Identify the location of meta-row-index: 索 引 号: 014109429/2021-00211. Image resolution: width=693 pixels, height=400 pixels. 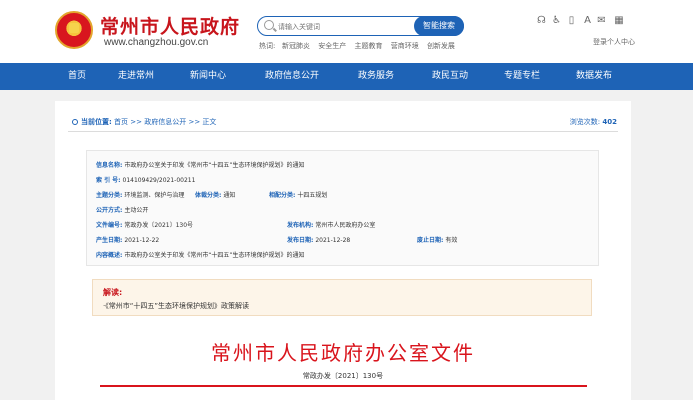
(145, 179).